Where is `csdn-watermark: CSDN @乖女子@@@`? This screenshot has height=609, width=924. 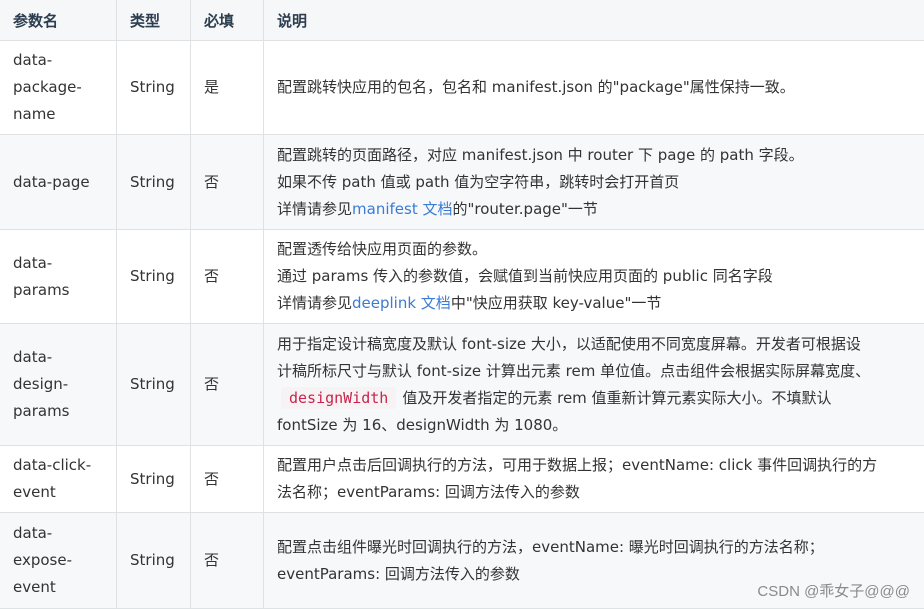
csdn-watermark: CSDN @乖女子@@@ is located at coordinates (833, 590).